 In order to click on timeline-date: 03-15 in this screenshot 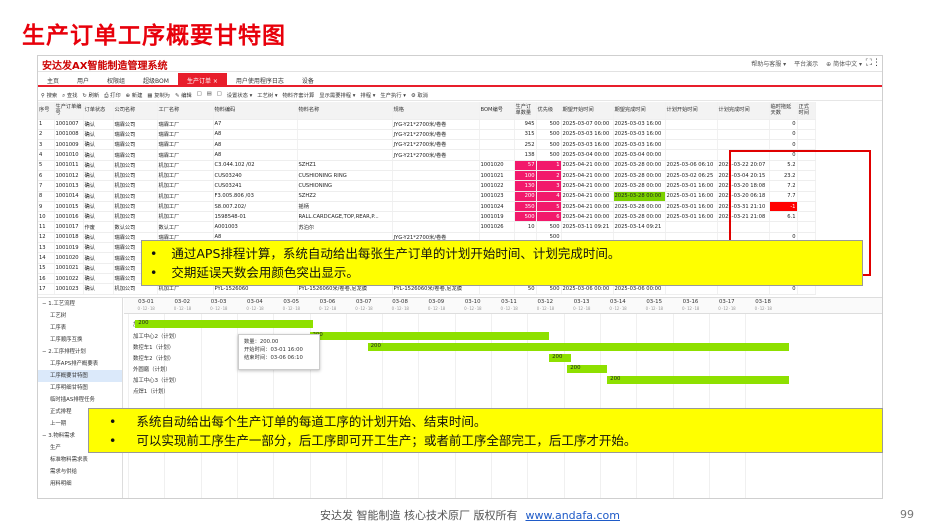, I will do `click(654, 302)`.